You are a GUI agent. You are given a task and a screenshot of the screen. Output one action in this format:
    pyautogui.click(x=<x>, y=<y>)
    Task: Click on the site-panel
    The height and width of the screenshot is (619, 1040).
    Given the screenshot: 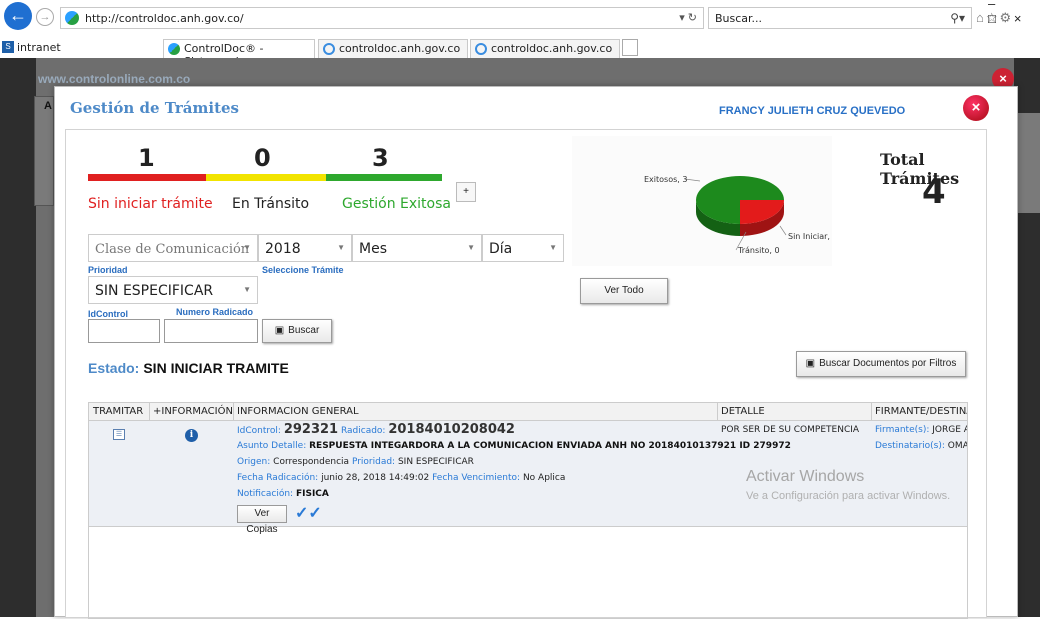 What is the action you would take?
    pyautogui.click(x=44, y=151)
    